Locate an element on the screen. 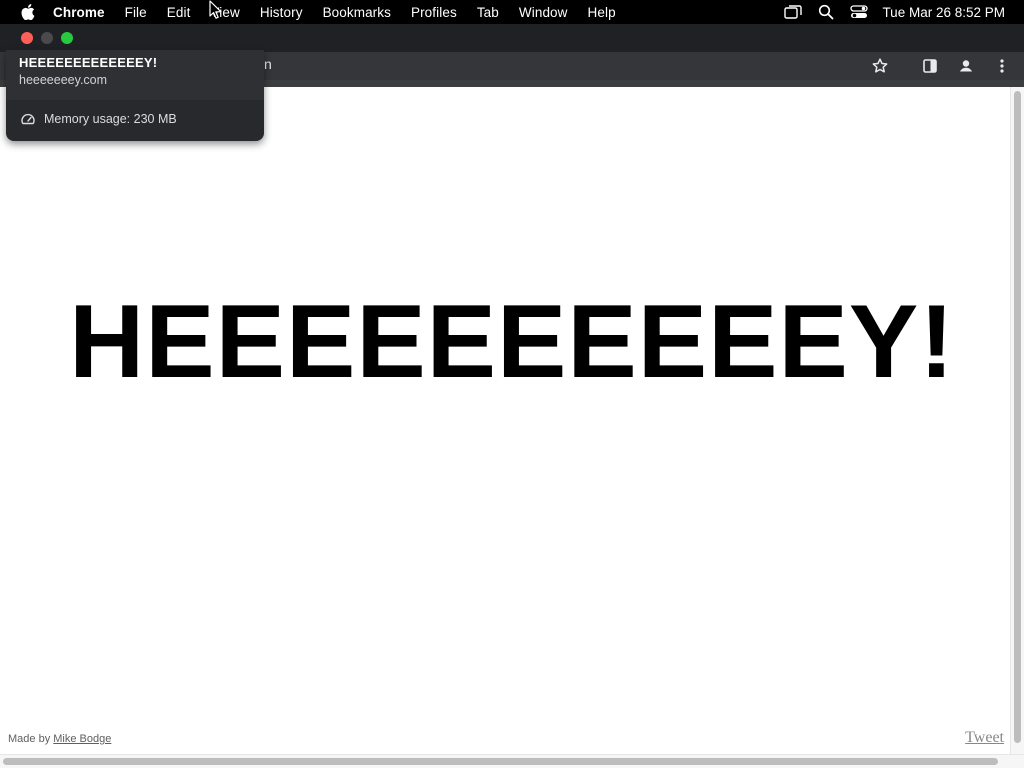  window-close-button is located at coordinates (27, 38).